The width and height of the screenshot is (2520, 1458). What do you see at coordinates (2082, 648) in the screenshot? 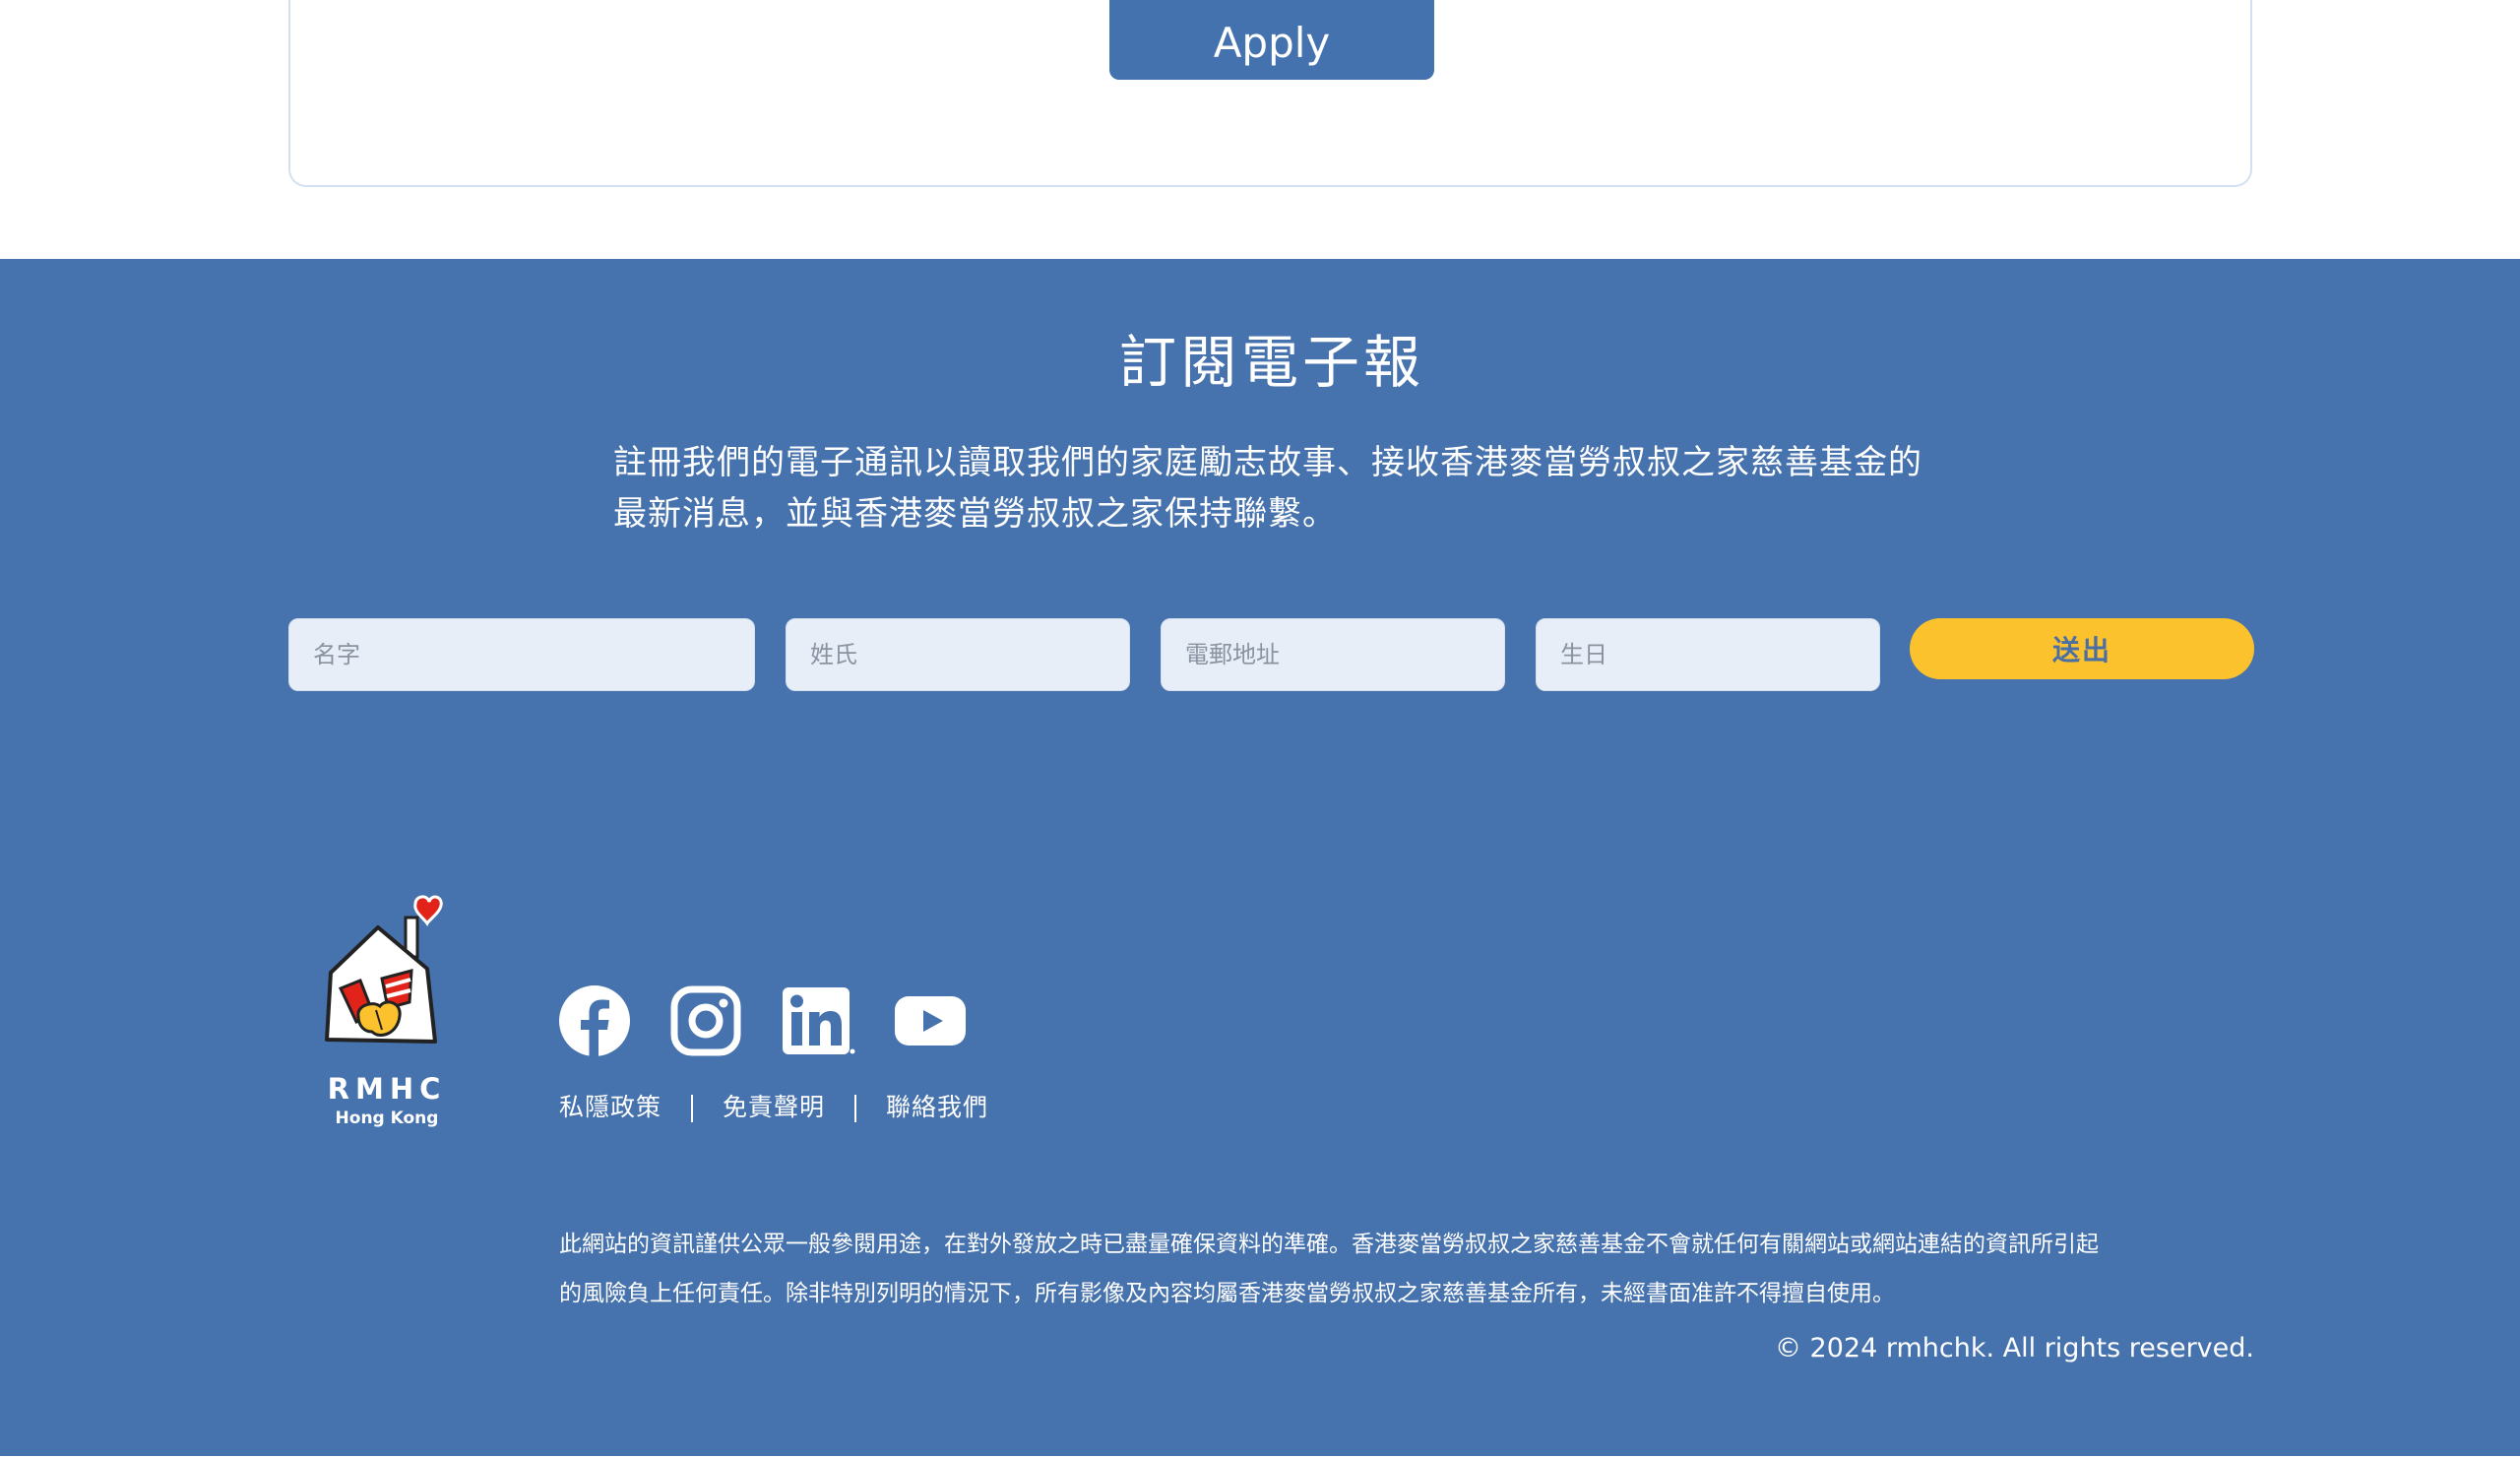
I see `submit-button: 送出` at bounding box center [2082, 648].